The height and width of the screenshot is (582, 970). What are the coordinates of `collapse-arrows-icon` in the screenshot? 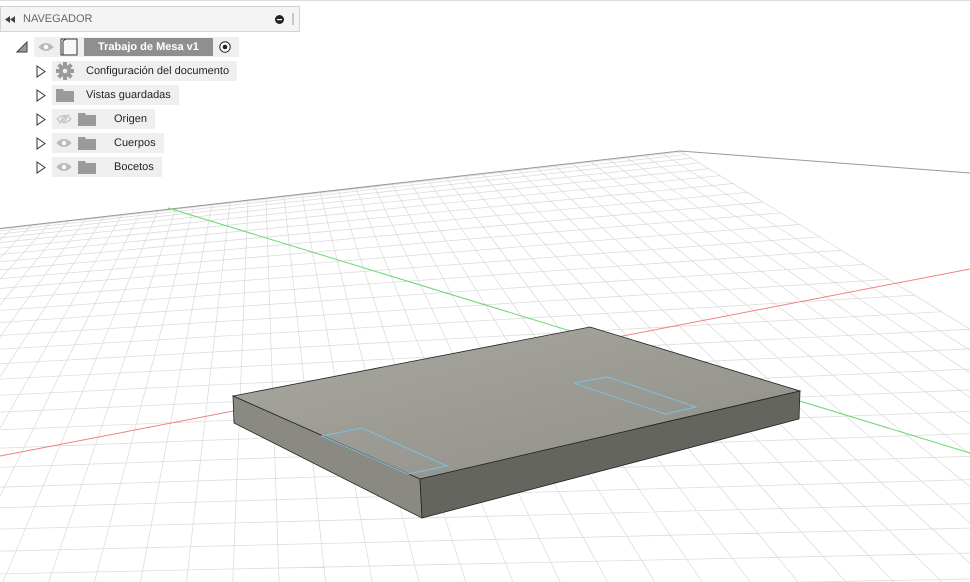 It's located at (10, 19).